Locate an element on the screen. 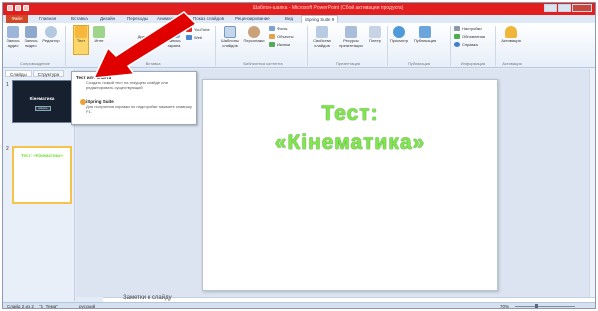 This screenshot has height=311, width=598. record-video-button: Запись видео is located at coordinates (31, 37).